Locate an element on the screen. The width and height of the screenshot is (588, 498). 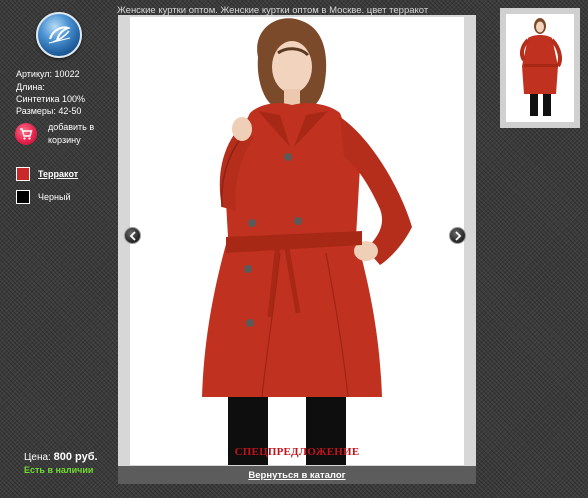
color-swatch-black is located at coordinates (23, 197).